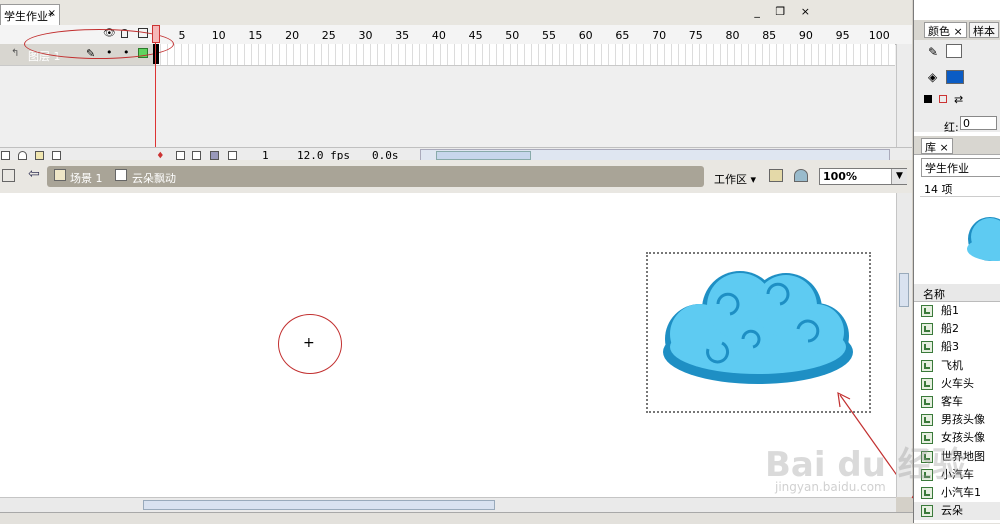 Image resolution: width=1000 pixels, height=524 pixels. What do you see at coordinates (937, 146) in the screenshot?
I see `tab-library: 库 ×` at bounding box center [937, 146].